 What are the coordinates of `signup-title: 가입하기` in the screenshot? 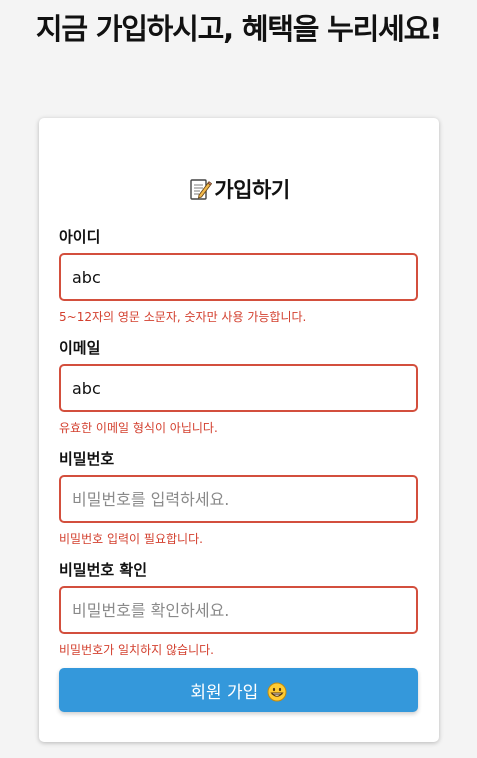 It's located at (239, 189).